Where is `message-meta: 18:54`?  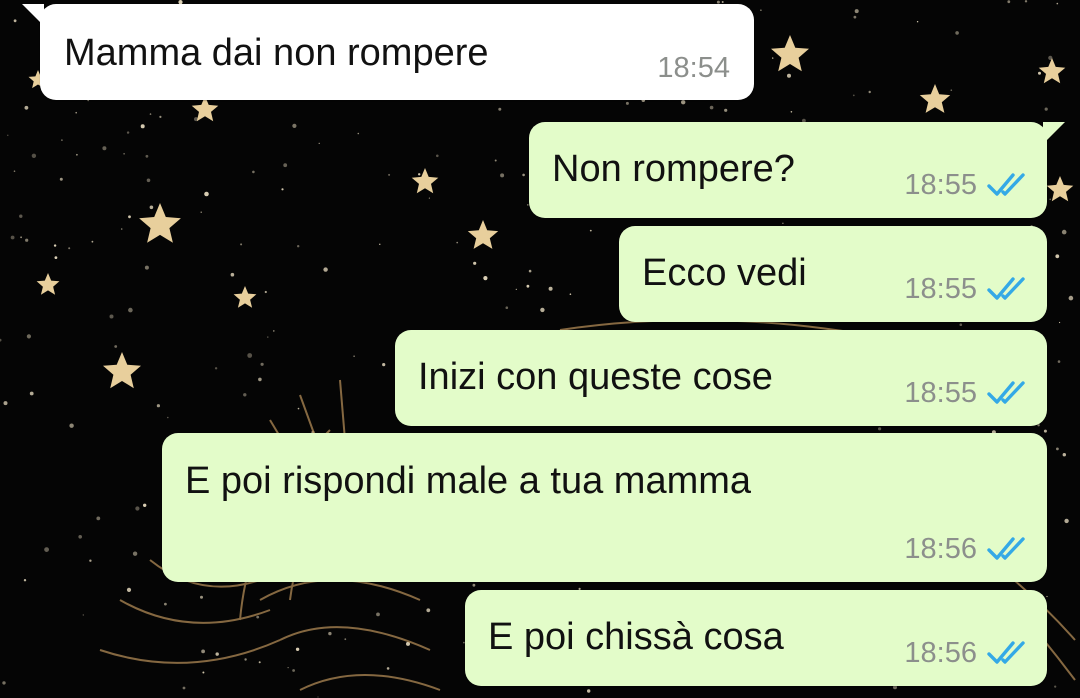
message-meta: 18:54 is located at coordinates (693, 68).